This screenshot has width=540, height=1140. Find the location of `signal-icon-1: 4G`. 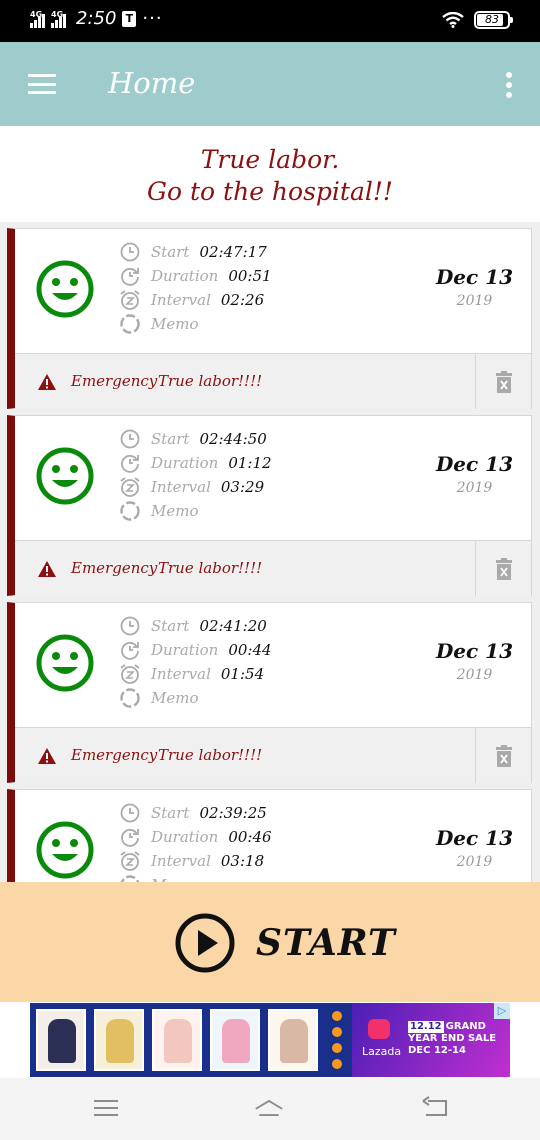

signal-icon-1: 4G is located at coordinates (37, 19).